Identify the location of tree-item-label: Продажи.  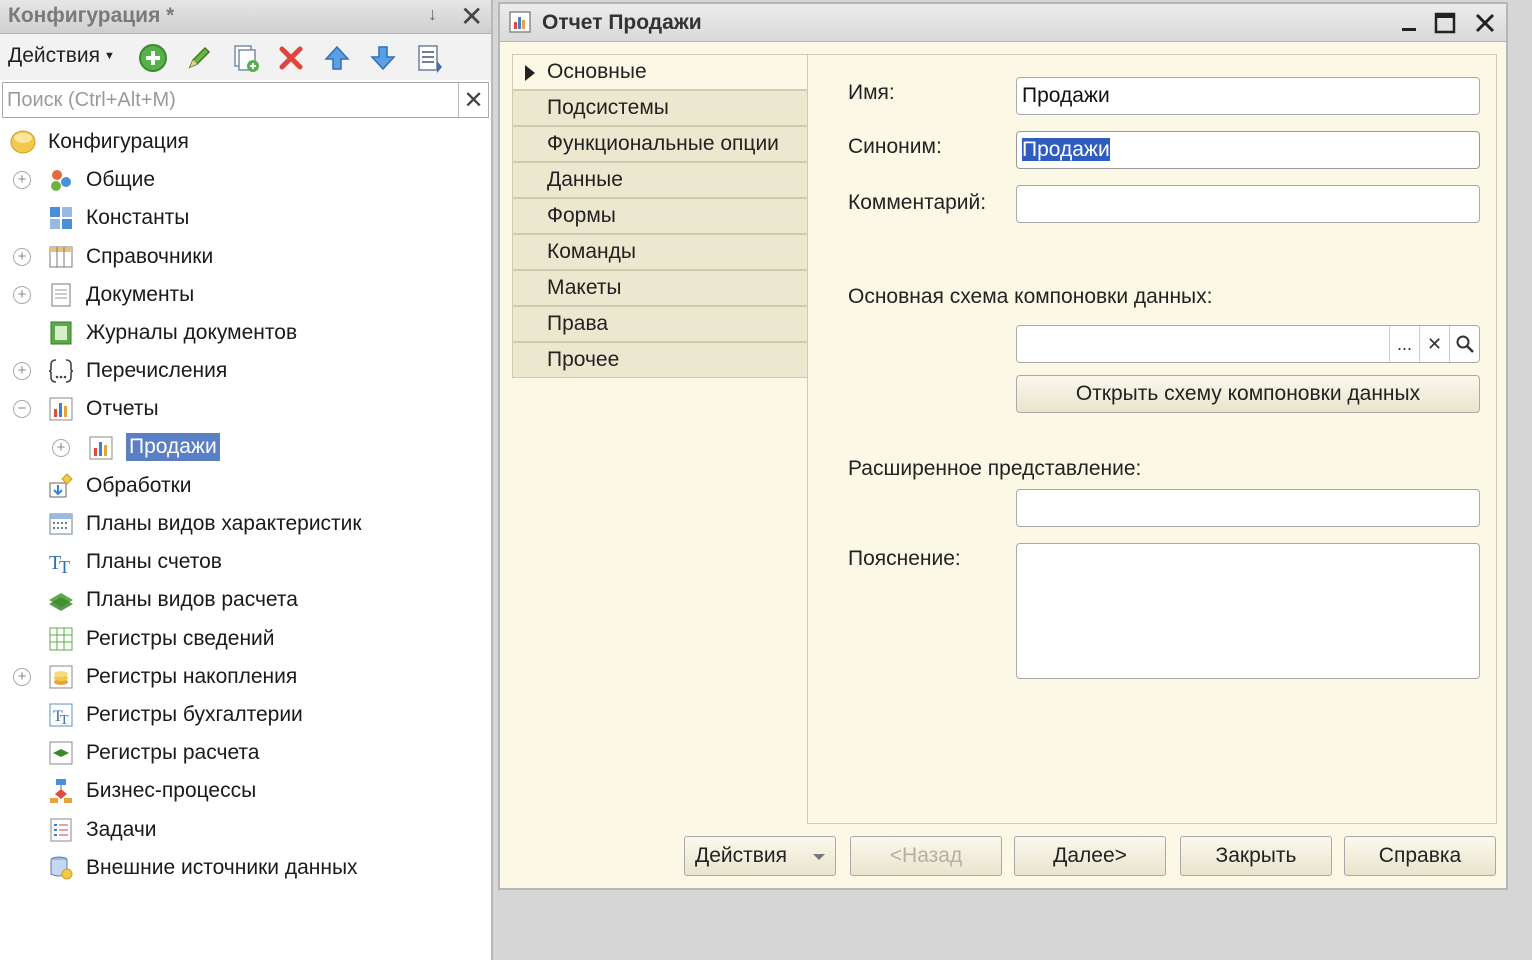
(173, 446).